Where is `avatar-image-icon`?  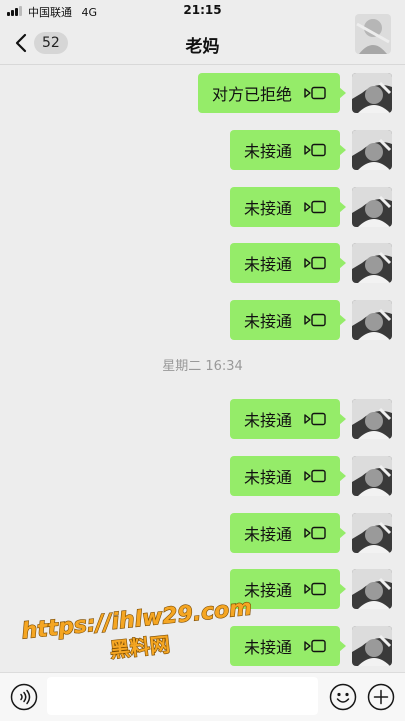
avatar-image-icon is located at coordinates (373, 34).